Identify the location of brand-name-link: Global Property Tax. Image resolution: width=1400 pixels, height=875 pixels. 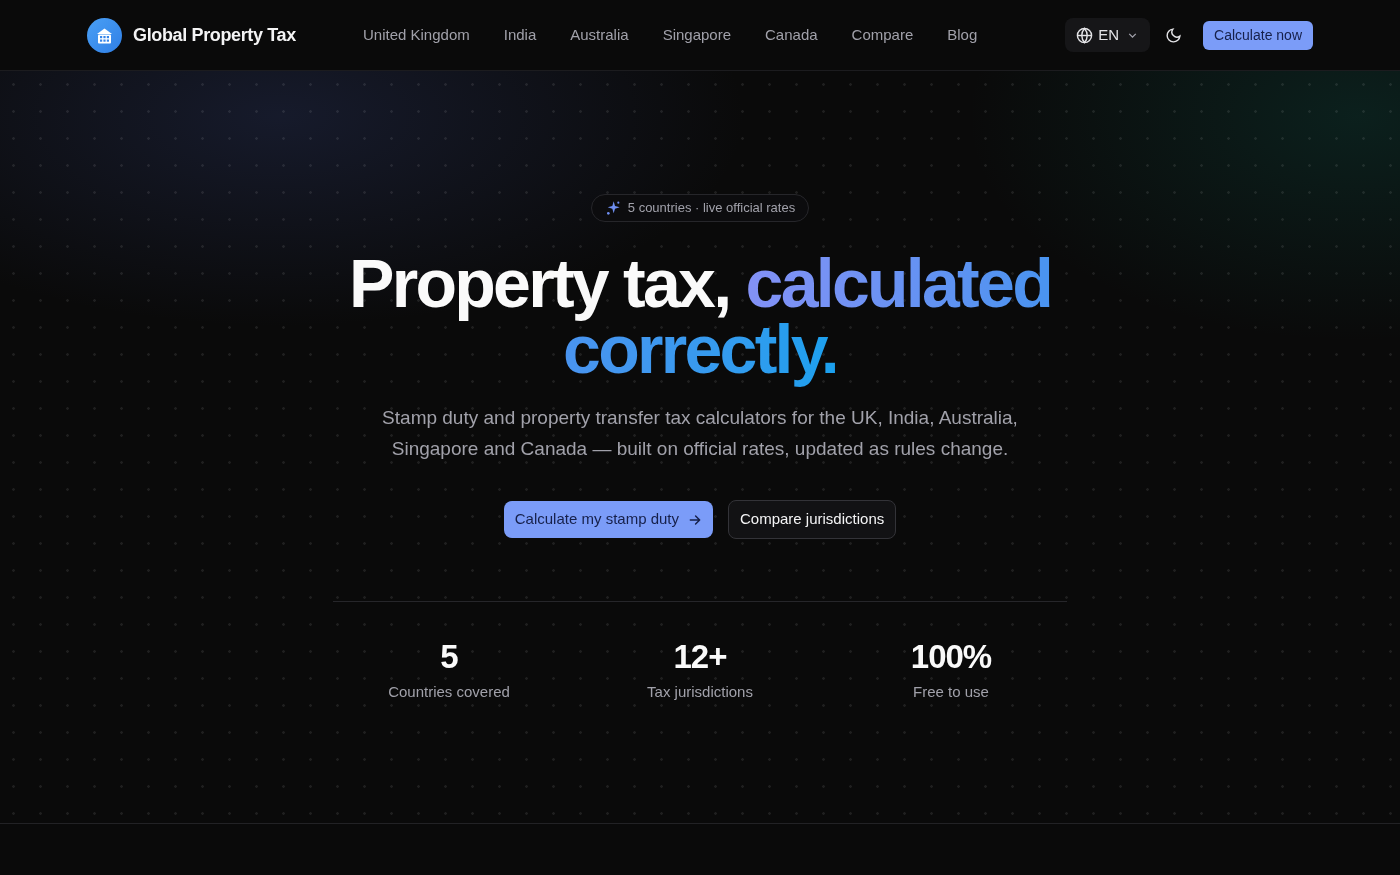
(214, 35).